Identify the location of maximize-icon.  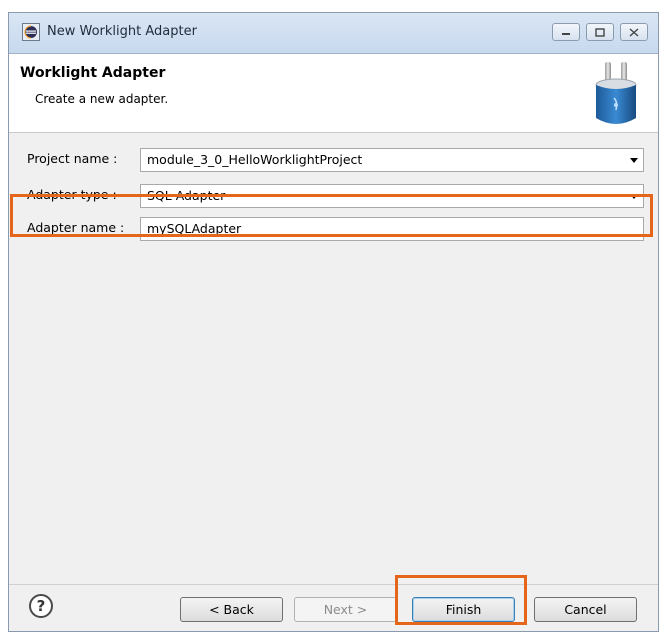
(600, 32).